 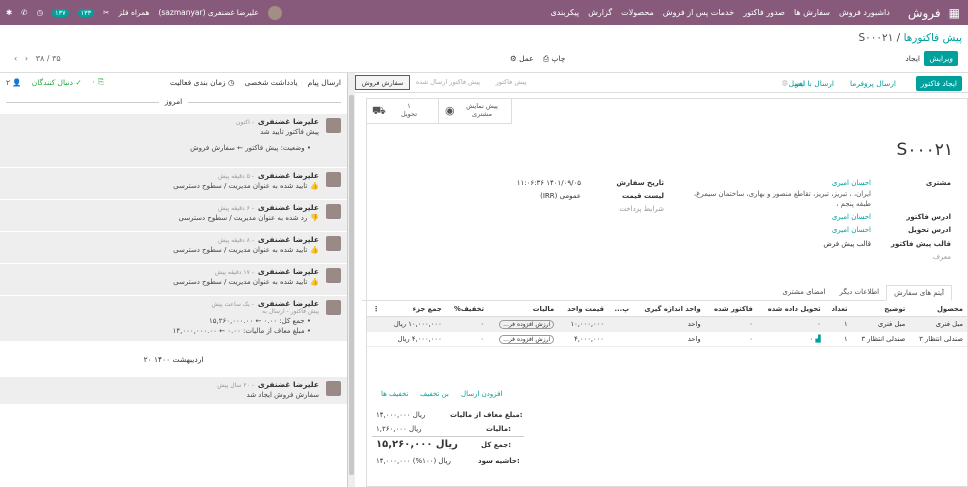 What do you see at coordinates (565, 12) in the screenshot?
I see `menu-configuration: پیکربندی` at bounding box center [565, 12].